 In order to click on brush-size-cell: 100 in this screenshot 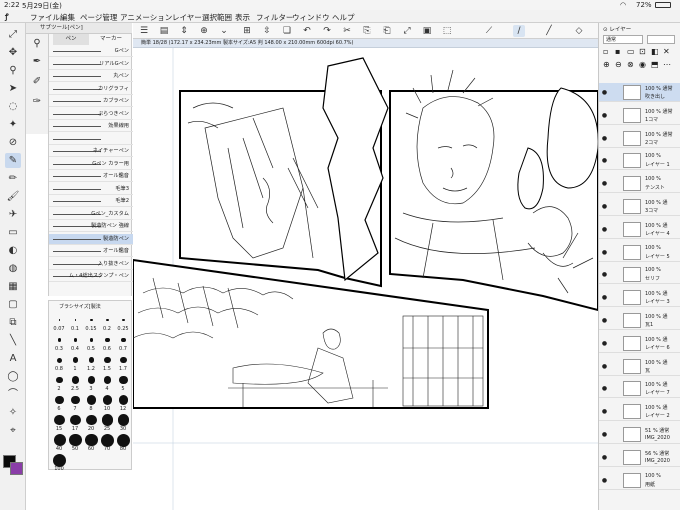, I will do `click(59, 462)`.